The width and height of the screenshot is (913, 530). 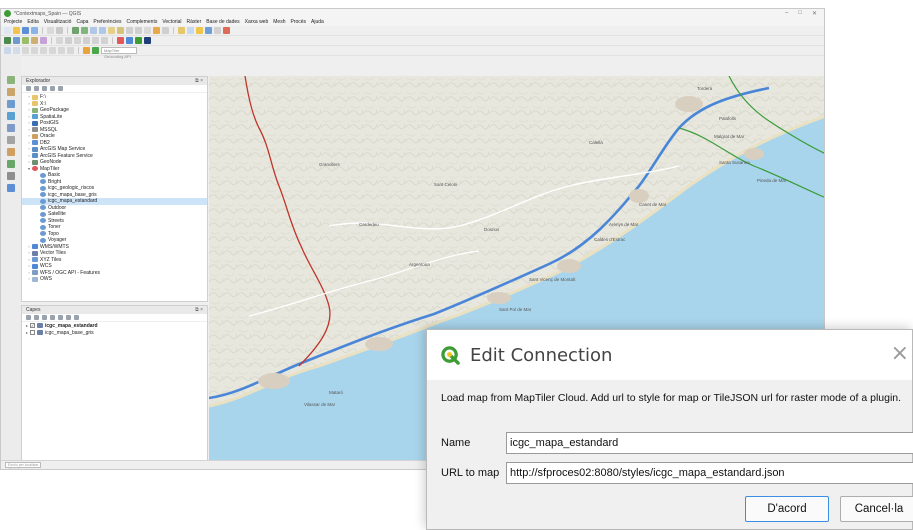 What do you see at coordinates (33, 325) in the screenshot?
I see `layer-visibility-checkbox: ✓` at bounding box center [33, 325].